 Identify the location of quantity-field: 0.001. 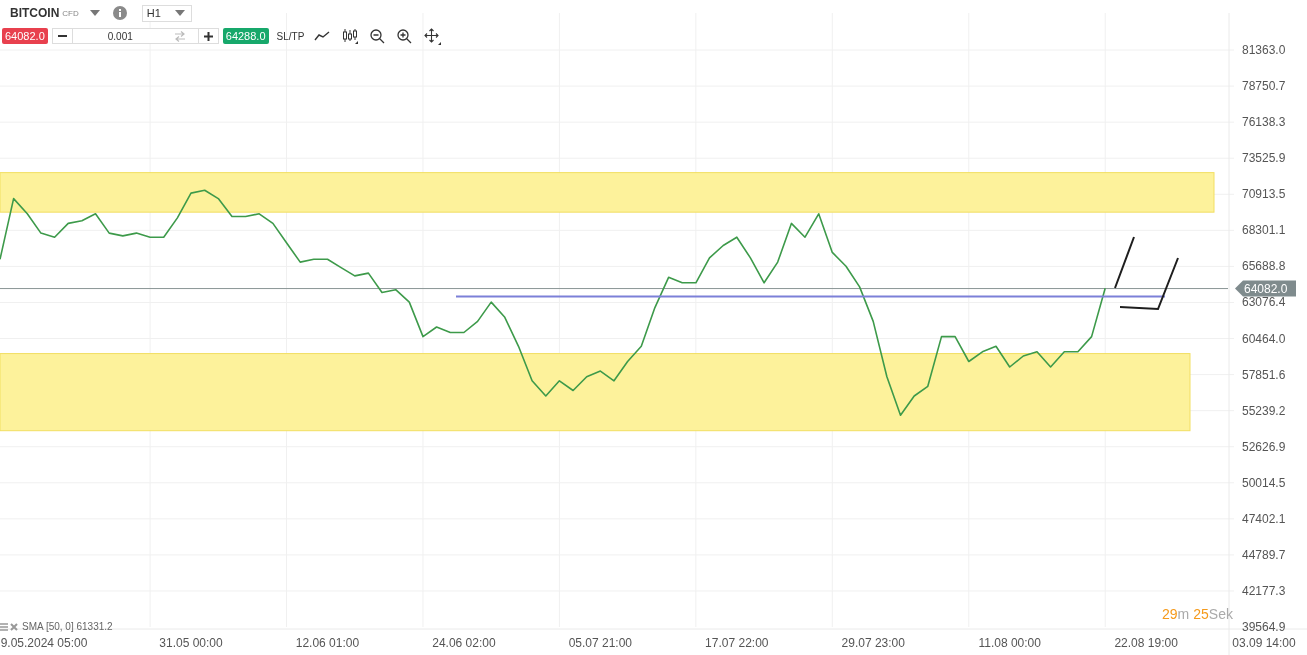
(135, 36).